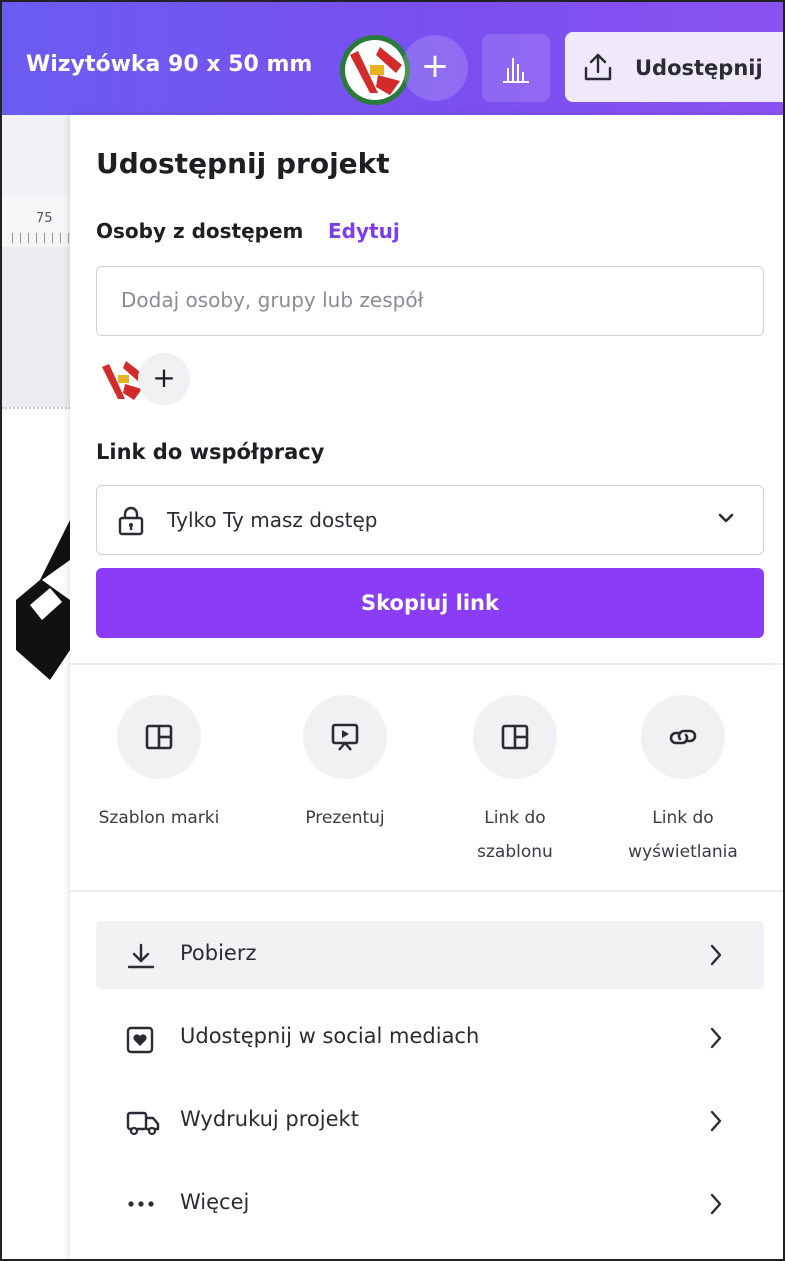 The image size is (785, 1261). I want to click on top-bar: Wizytówka 90 x 50 mm + Udostępnij, so click(392, 58).